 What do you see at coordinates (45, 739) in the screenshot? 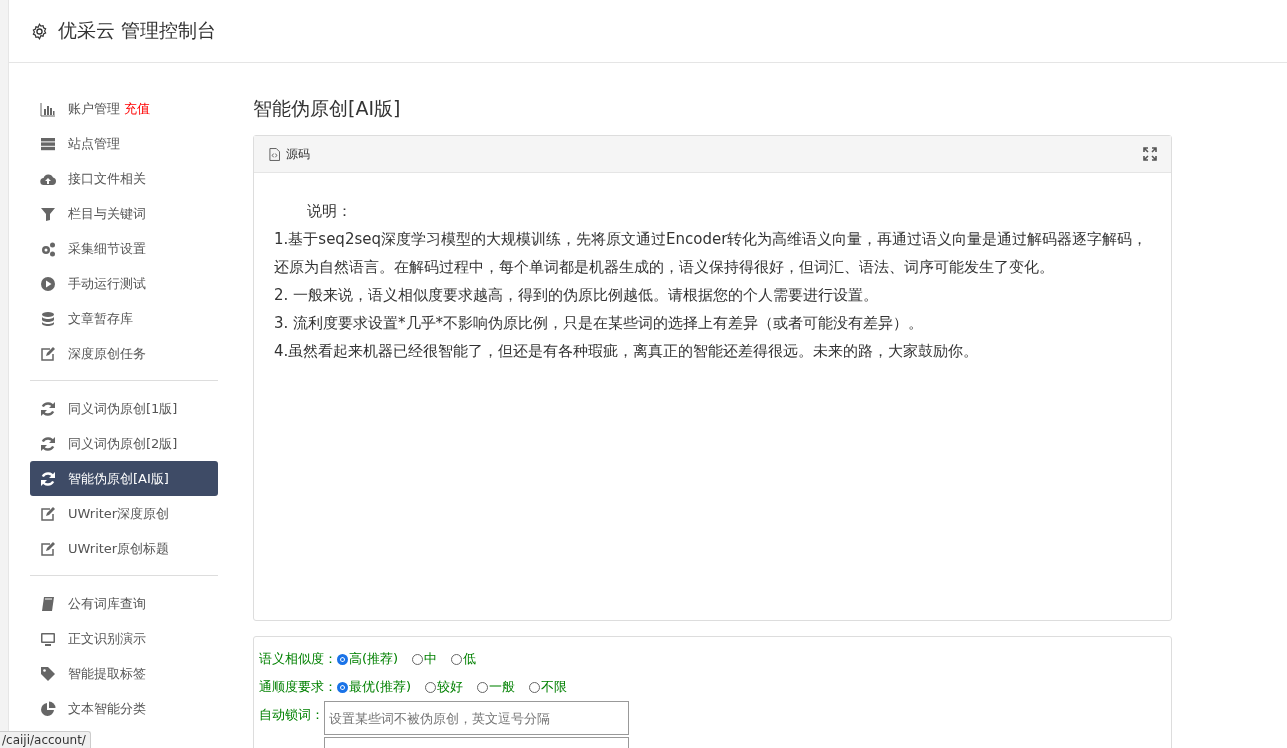
I see `status-url: /caiji/account/` at bounding box center [45, 739].